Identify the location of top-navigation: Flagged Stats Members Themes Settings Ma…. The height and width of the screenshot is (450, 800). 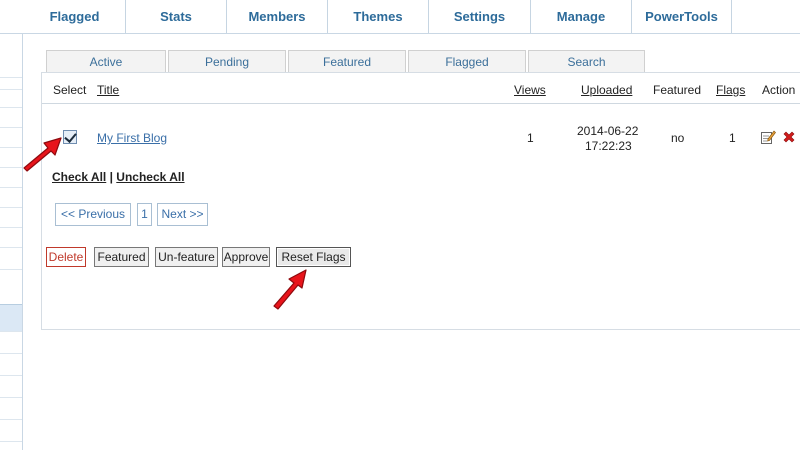
(400, 17).